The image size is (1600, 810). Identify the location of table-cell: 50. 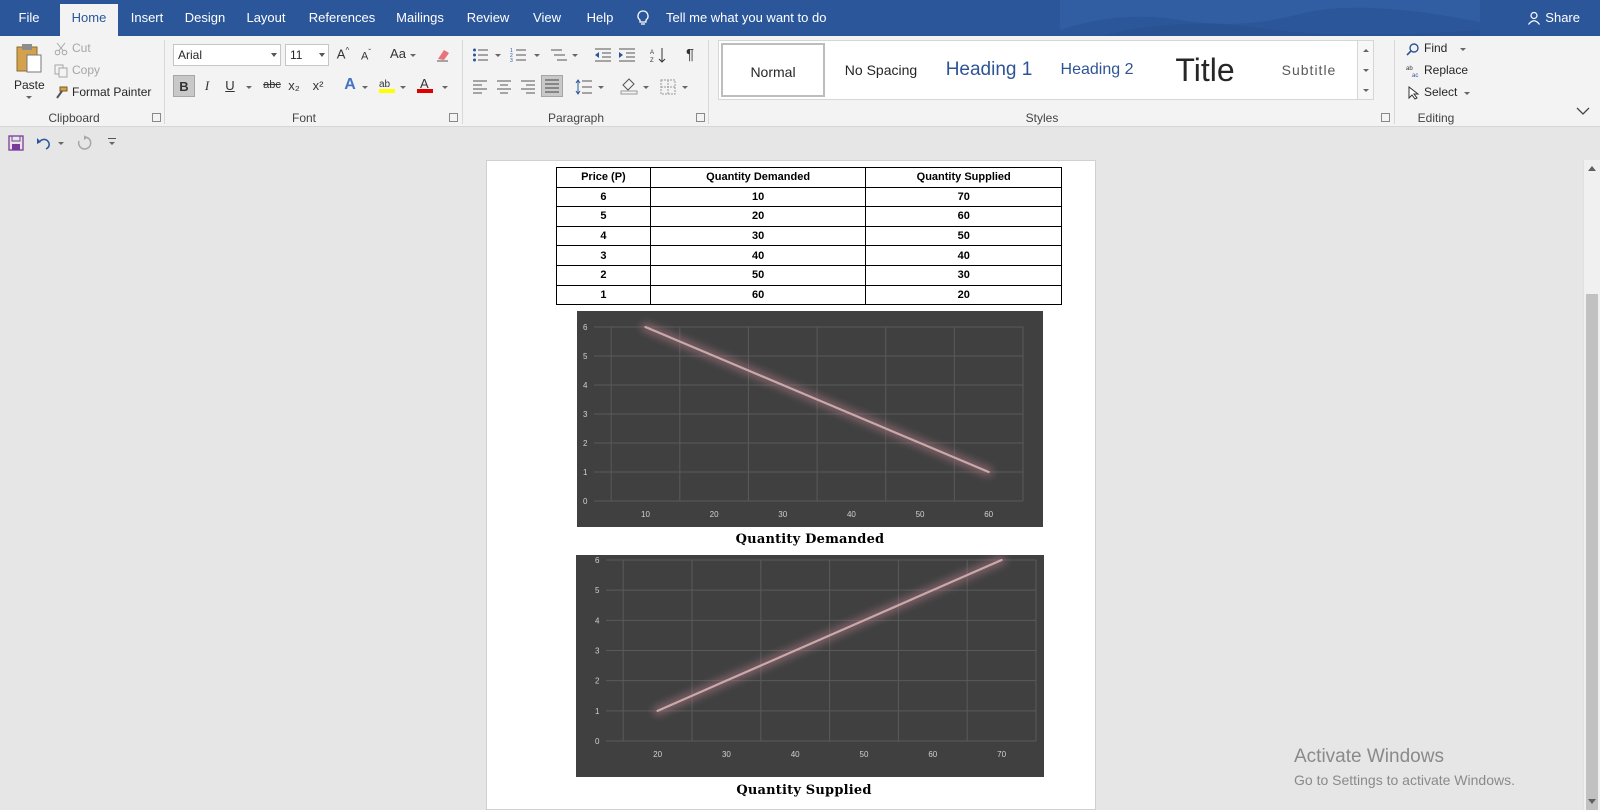
(963, 236).